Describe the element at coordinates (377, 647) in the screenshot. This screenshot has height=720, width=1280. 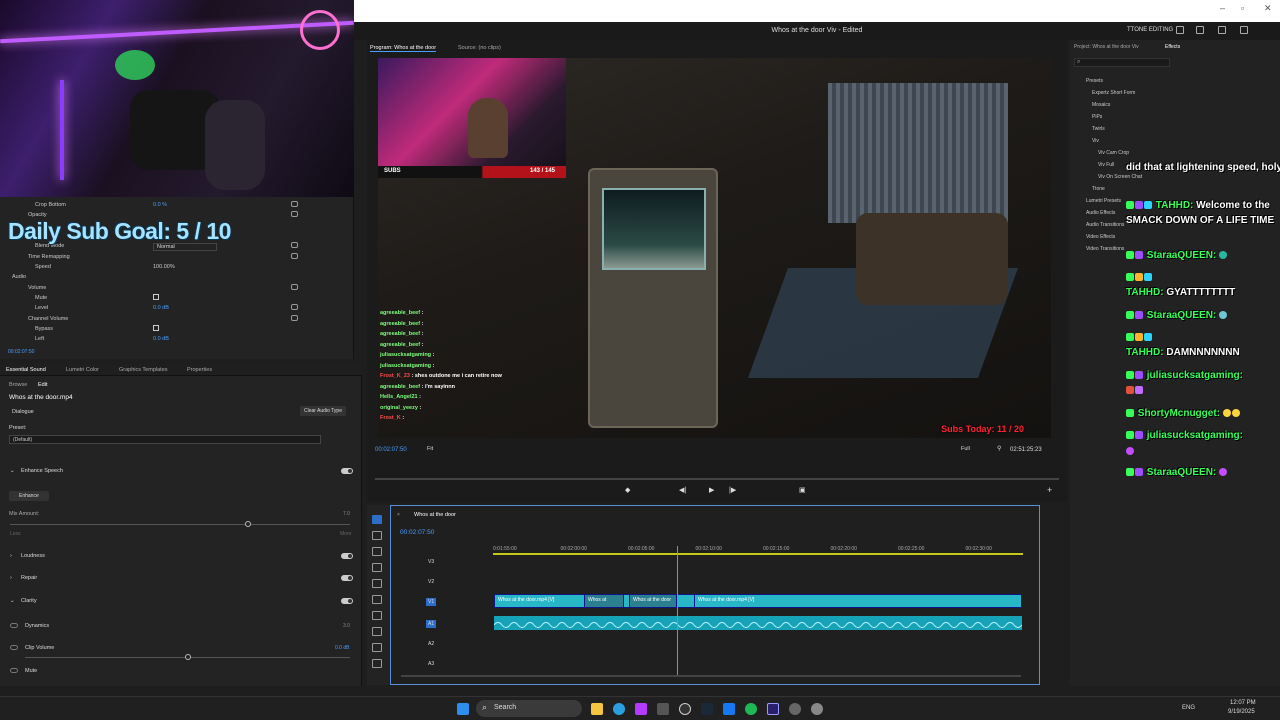
I see `type-icon` at that location.